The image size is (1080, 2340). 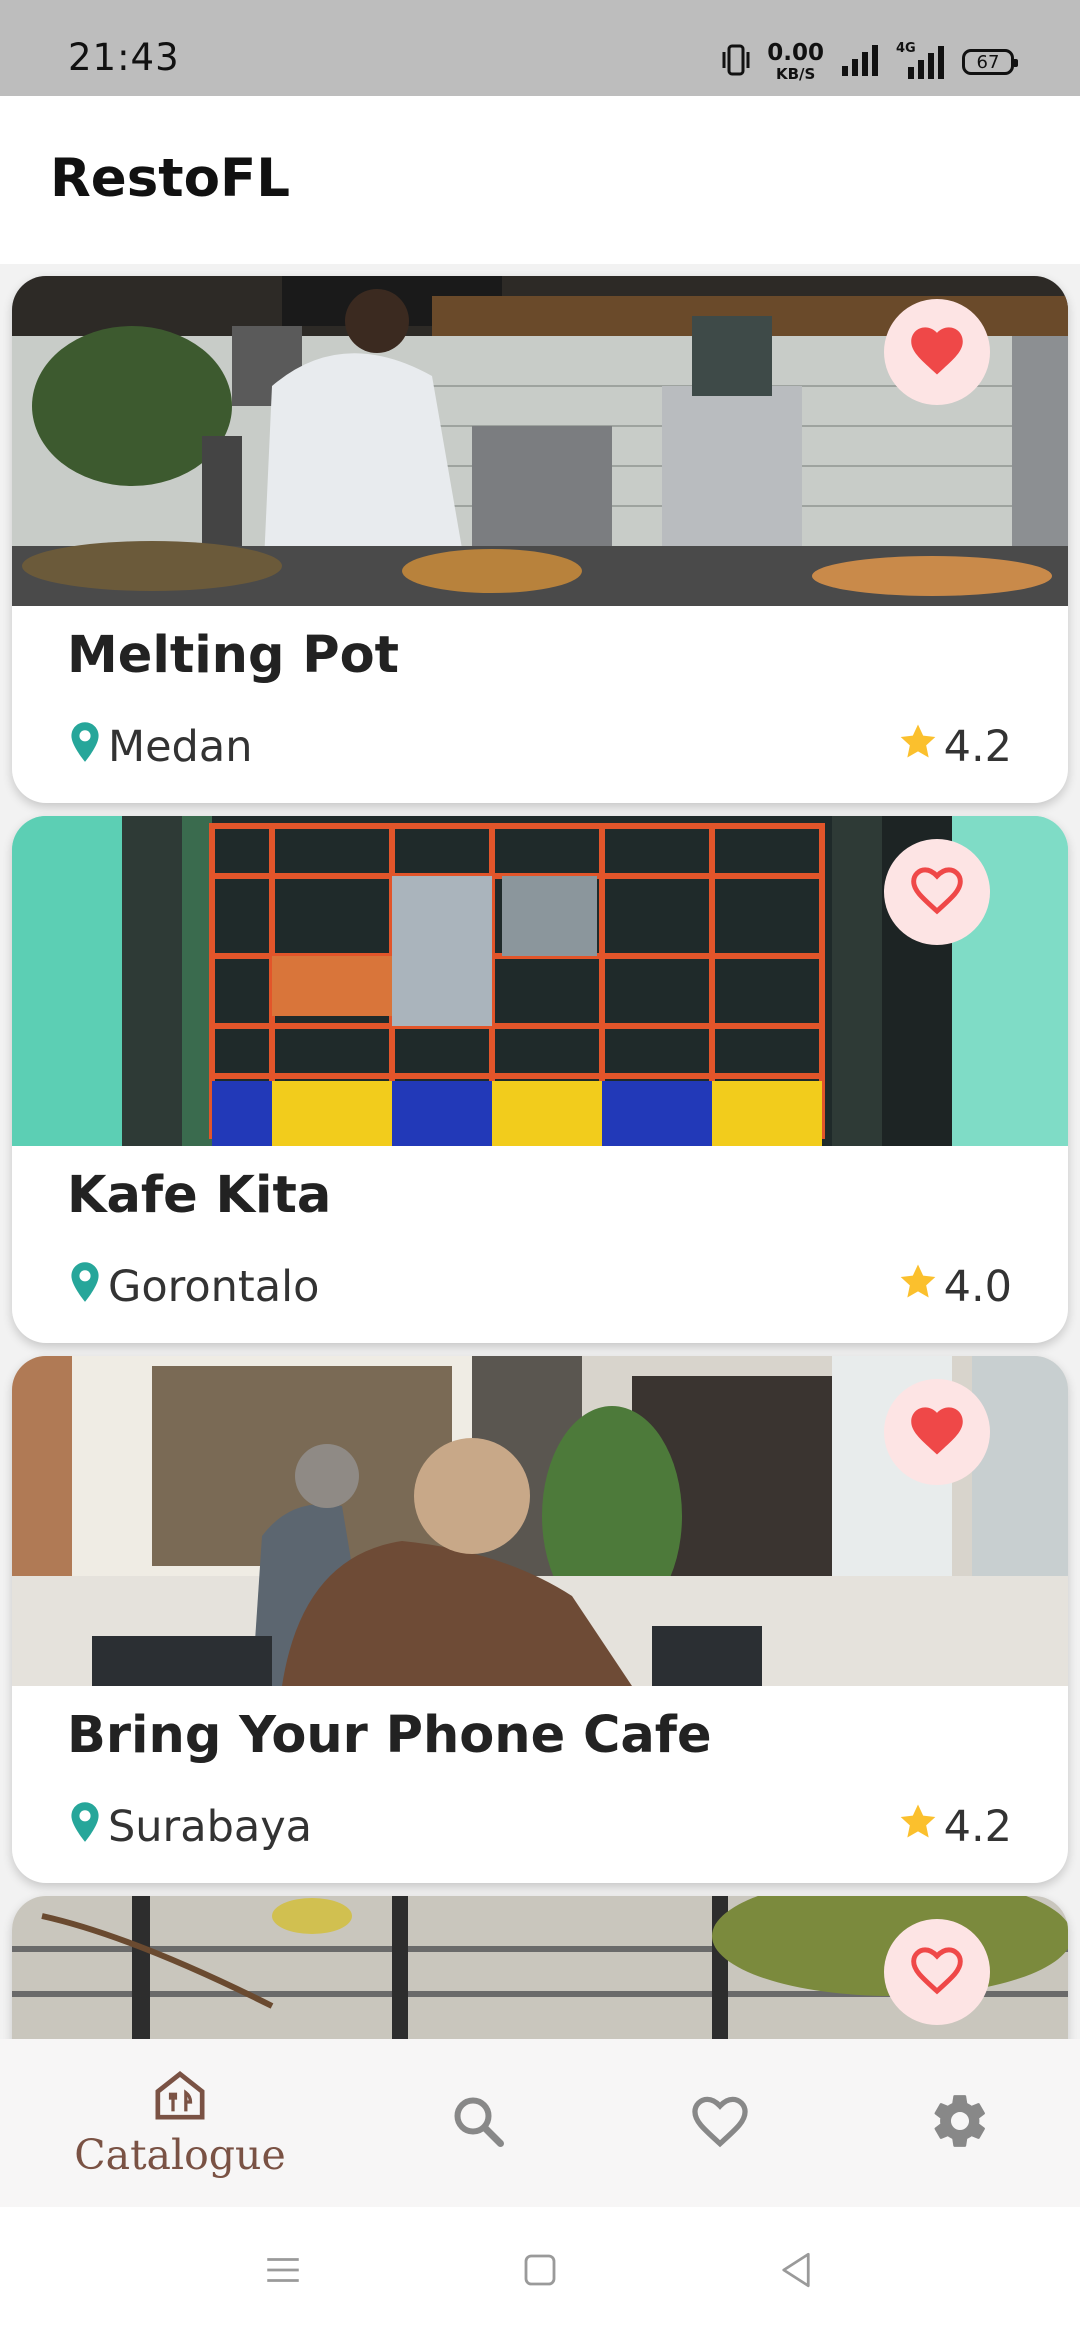 I want to click on nav-item-search, so click(x=478, y=2123).